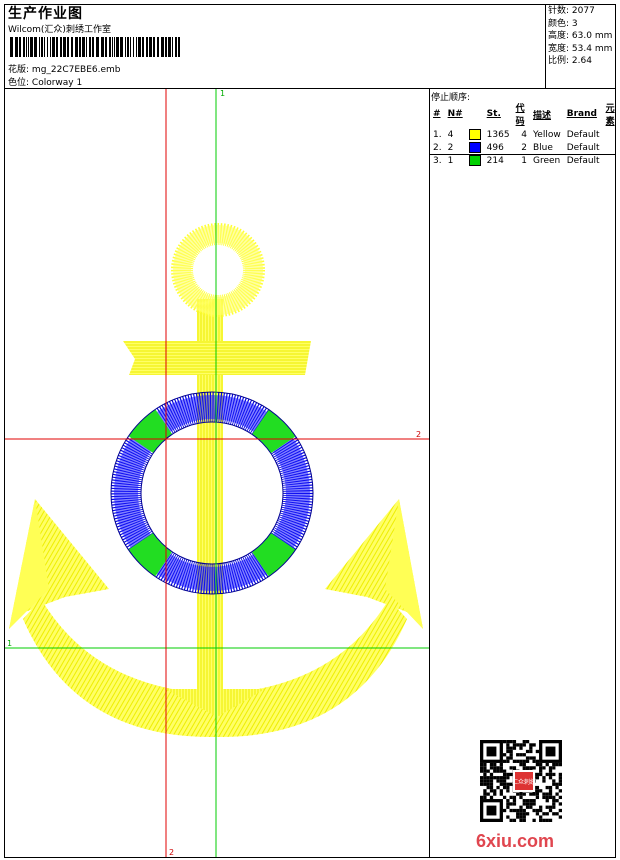  I want to click on table-header-row: # N# St. 代码 描述 Brand 元素, so click(525, 114).